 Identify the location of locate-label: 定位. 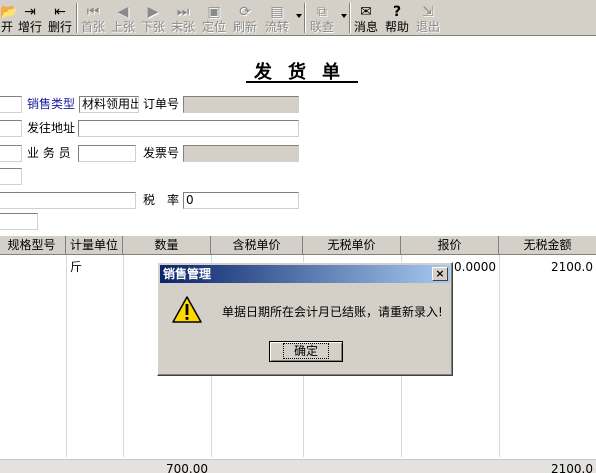
(213, 27).